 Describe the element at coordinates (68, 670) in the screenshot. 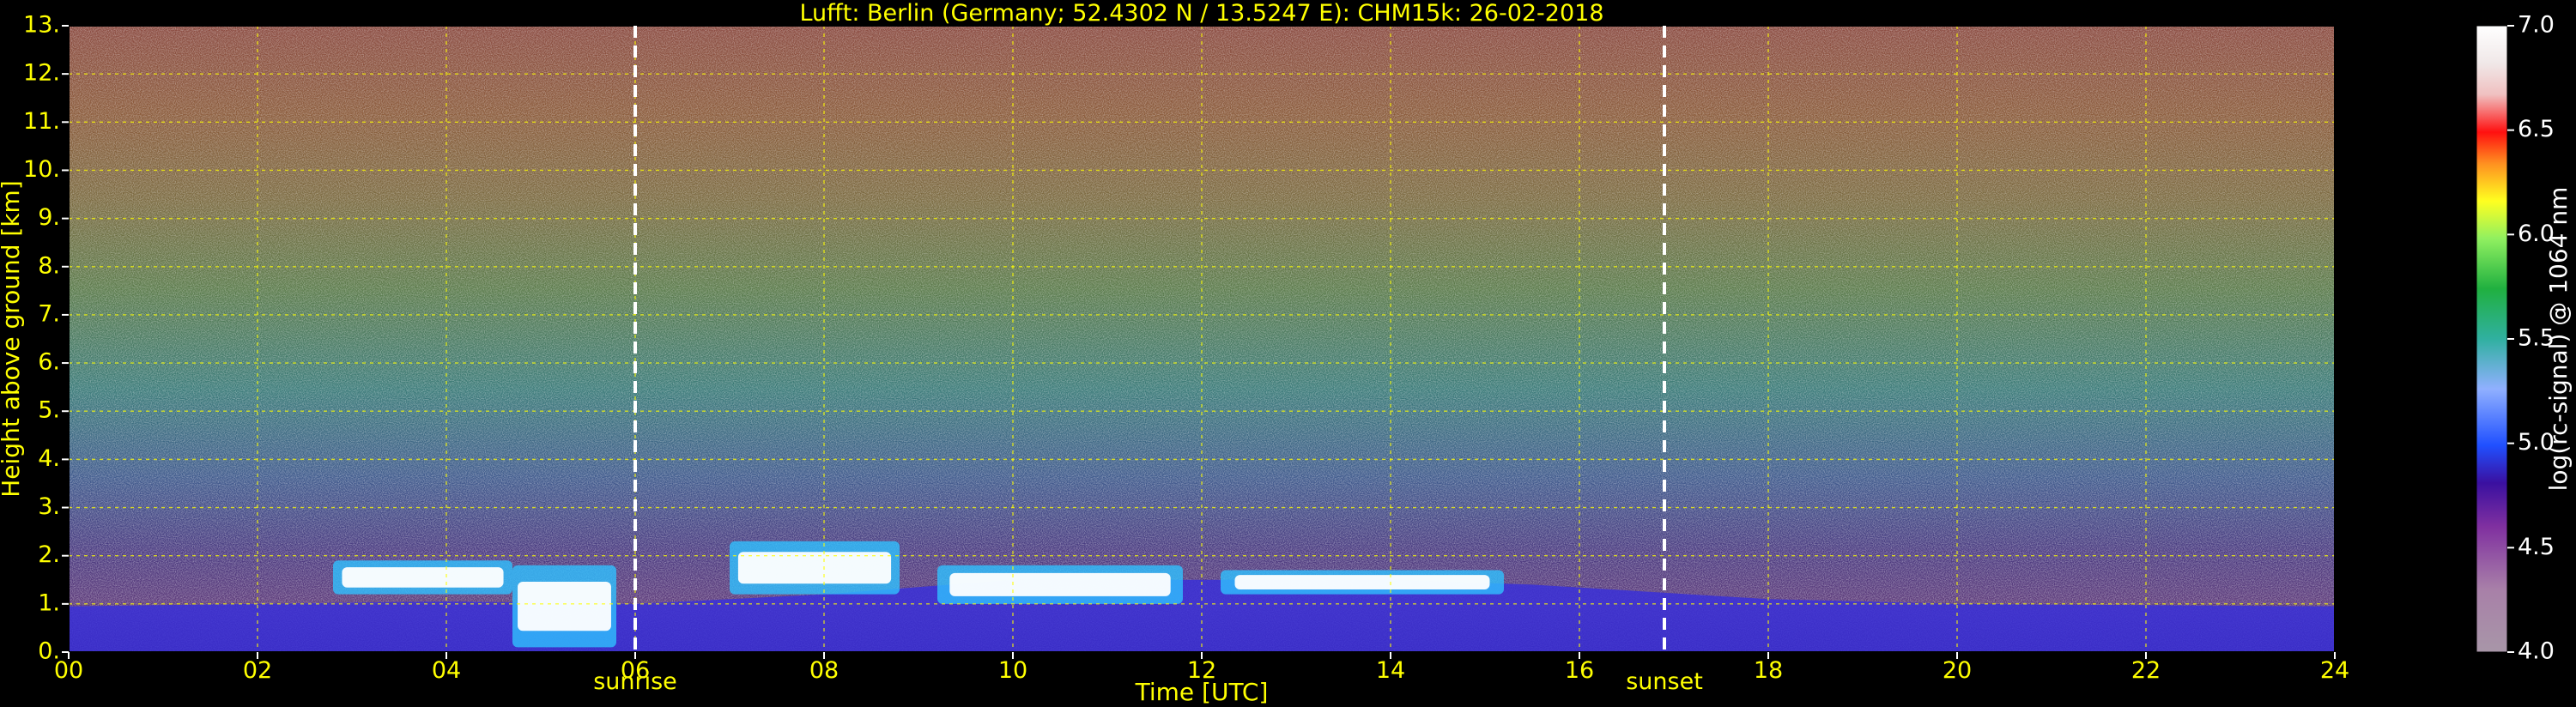

I see `x-tick-label: 00` at that location.